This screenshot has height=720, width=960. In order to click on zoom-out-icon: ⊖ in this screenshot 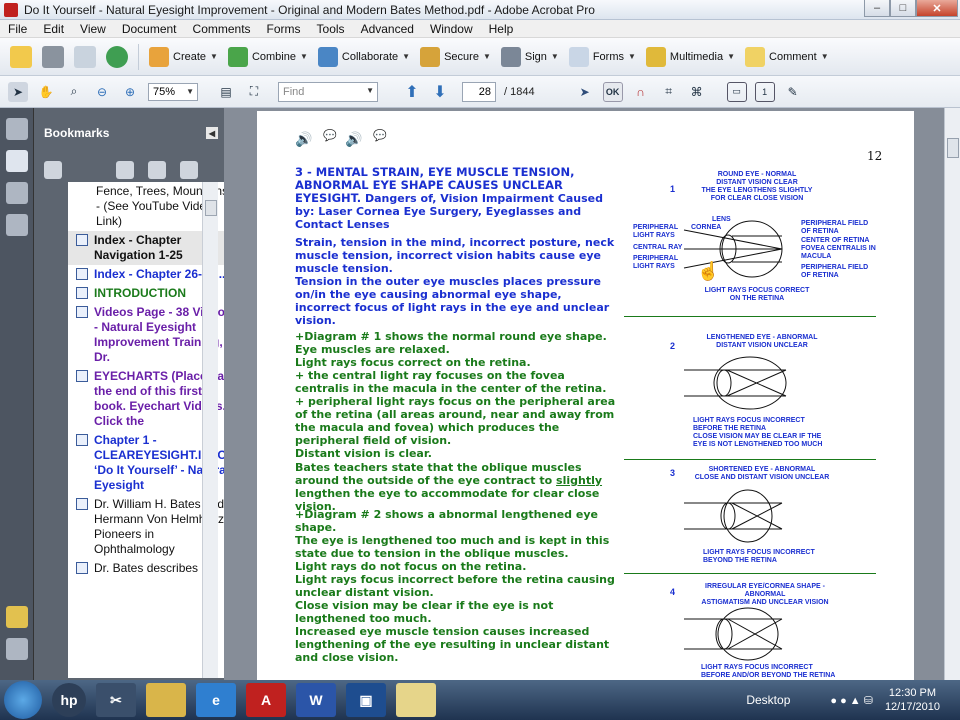, I will do `click(102, 92)`.